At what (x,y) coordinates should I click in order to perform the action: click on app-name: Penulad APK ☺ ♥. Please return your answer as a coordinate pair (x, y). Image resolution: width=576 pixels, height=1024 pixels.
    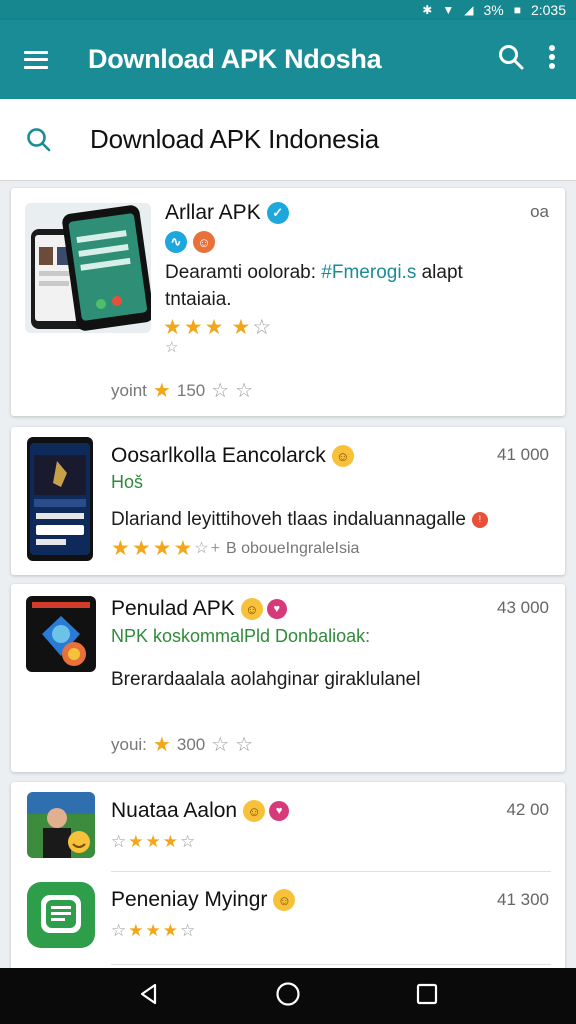
    Looking at the image, I should click on (199, 609).